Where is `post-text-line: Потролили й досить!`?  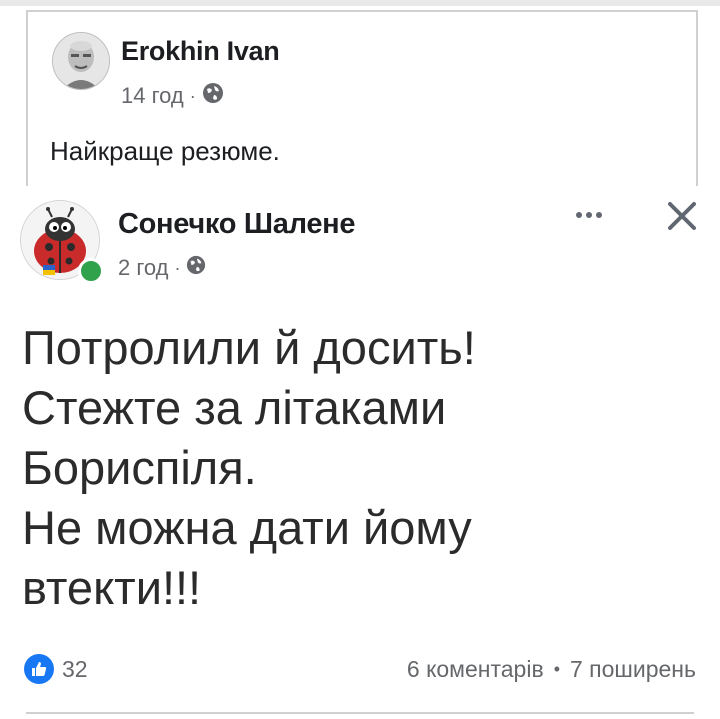
post-text-line: Потролили й досить! is located at coordinates (249, 347).